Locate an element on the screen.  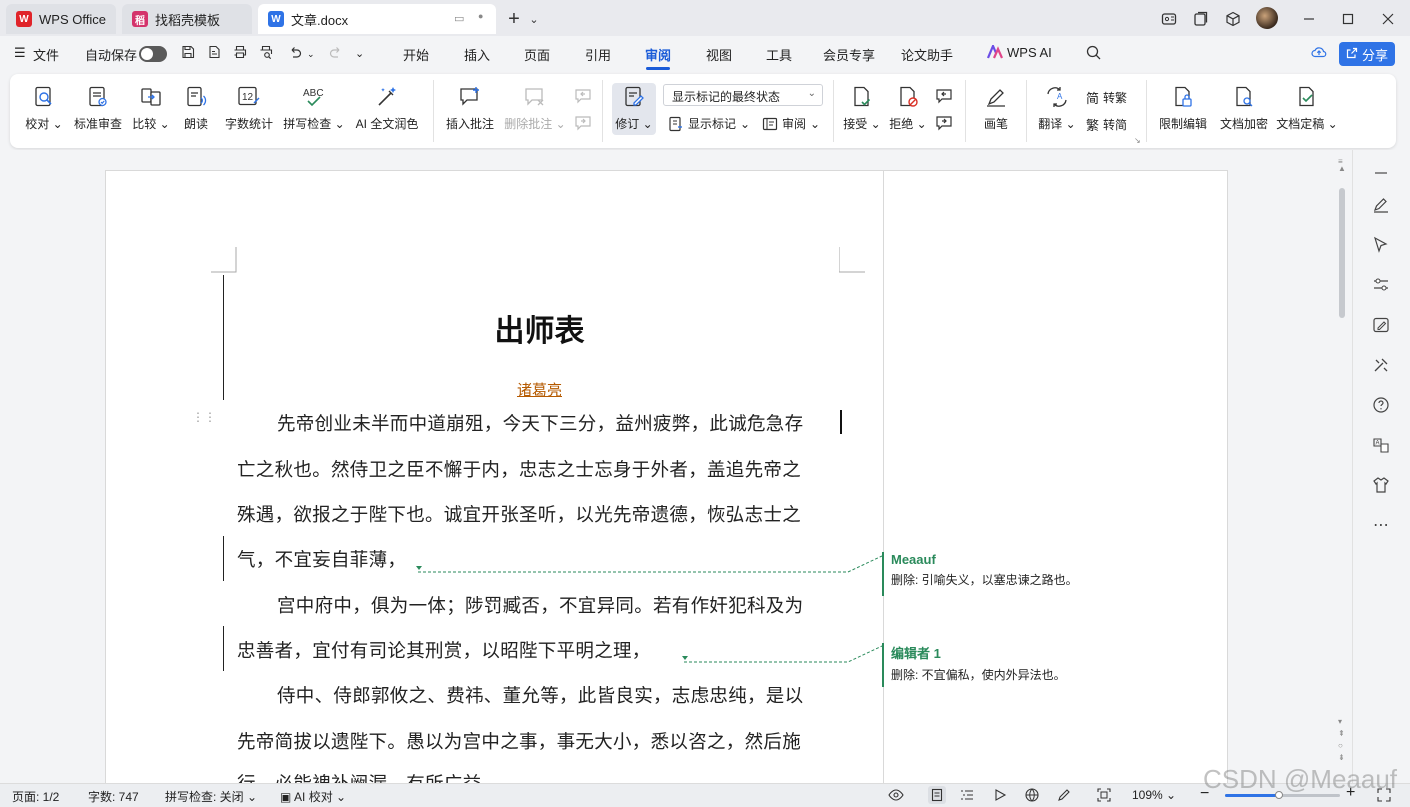
scrollbar-thumb is located at coordinates (1342, 253).